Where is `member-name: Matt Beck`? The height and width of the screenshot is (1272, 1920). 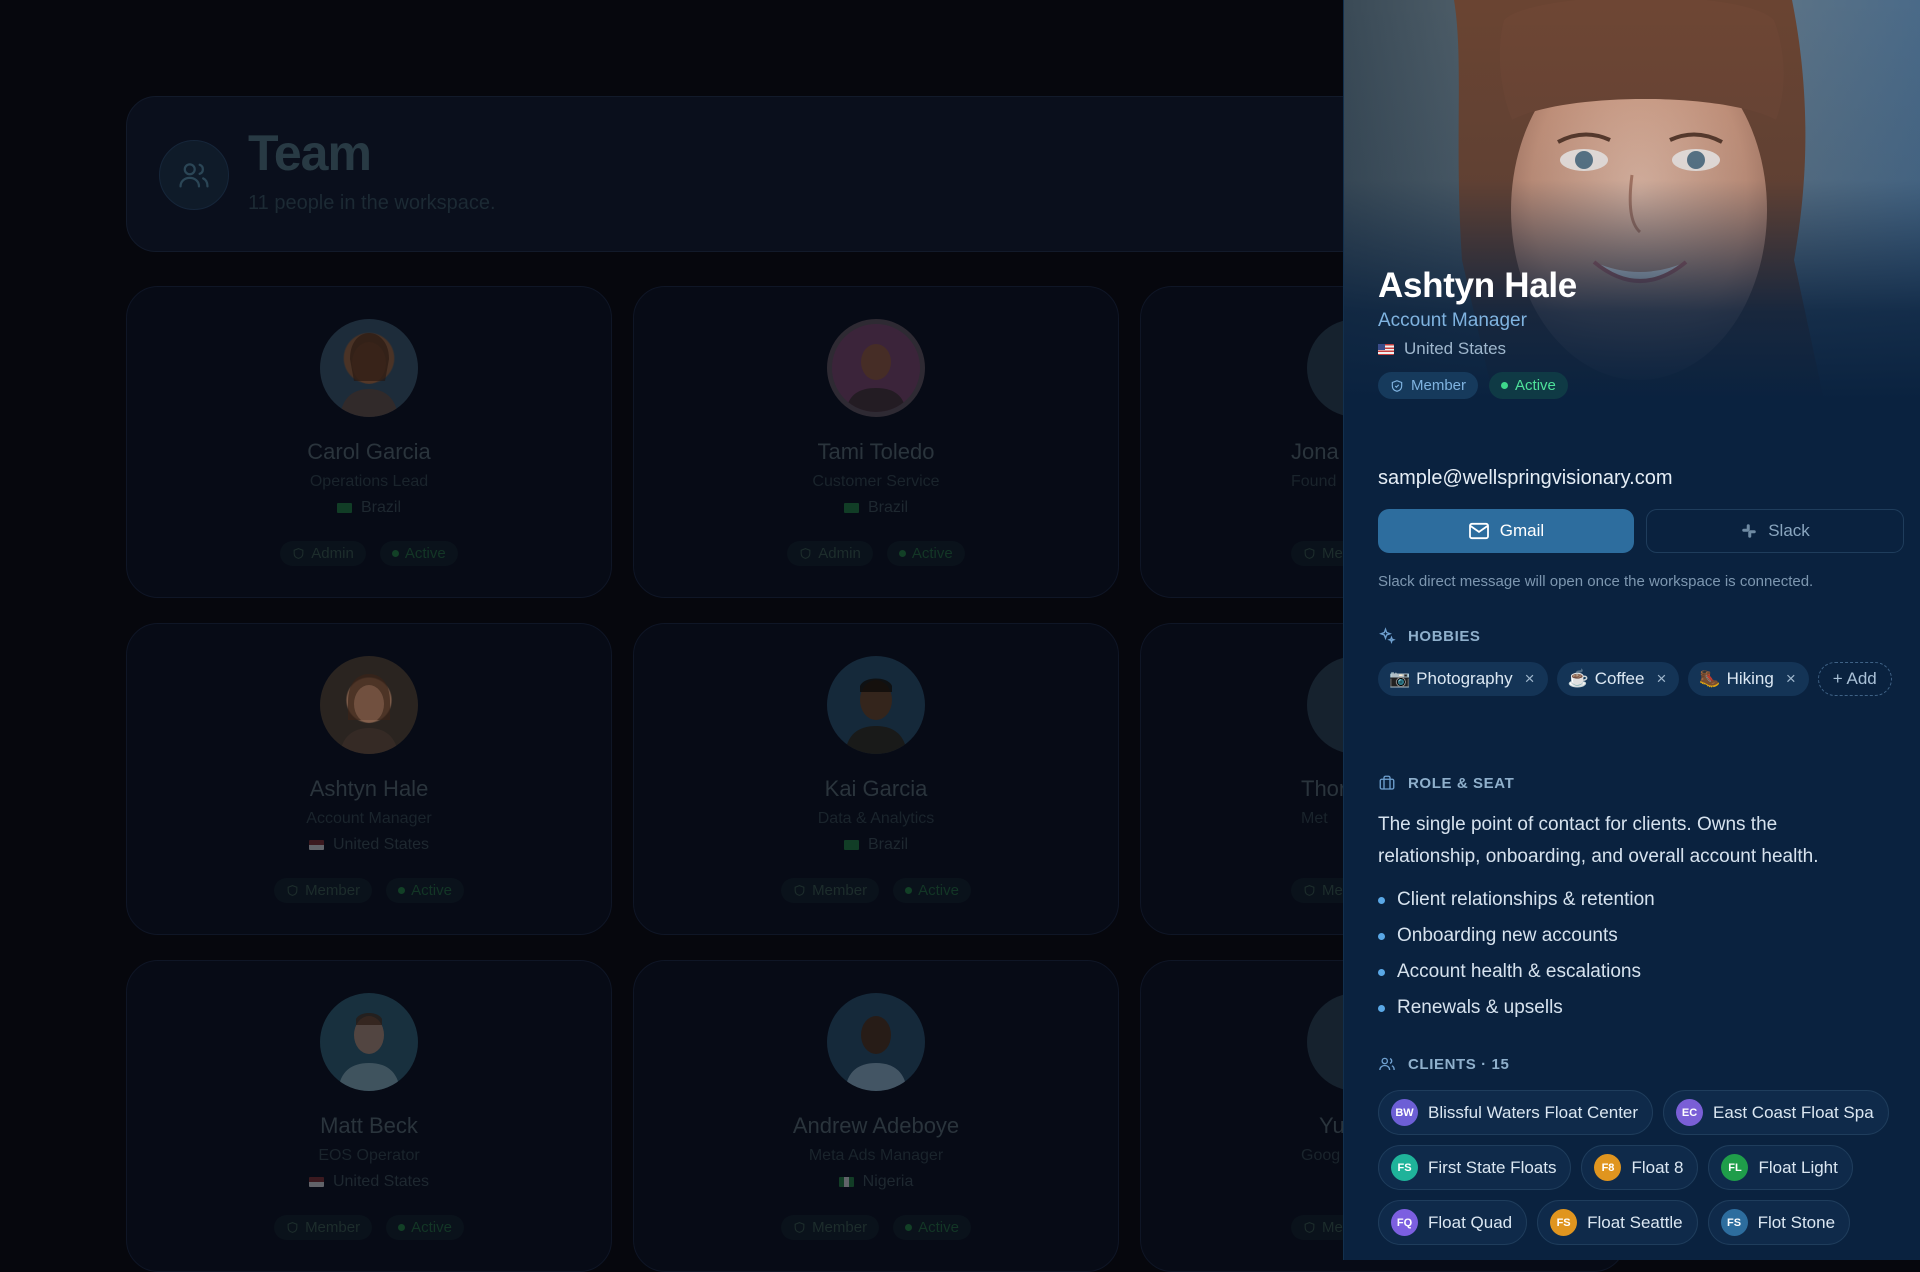
member-name: Matt Beck is located at coordinates (369, 1125).